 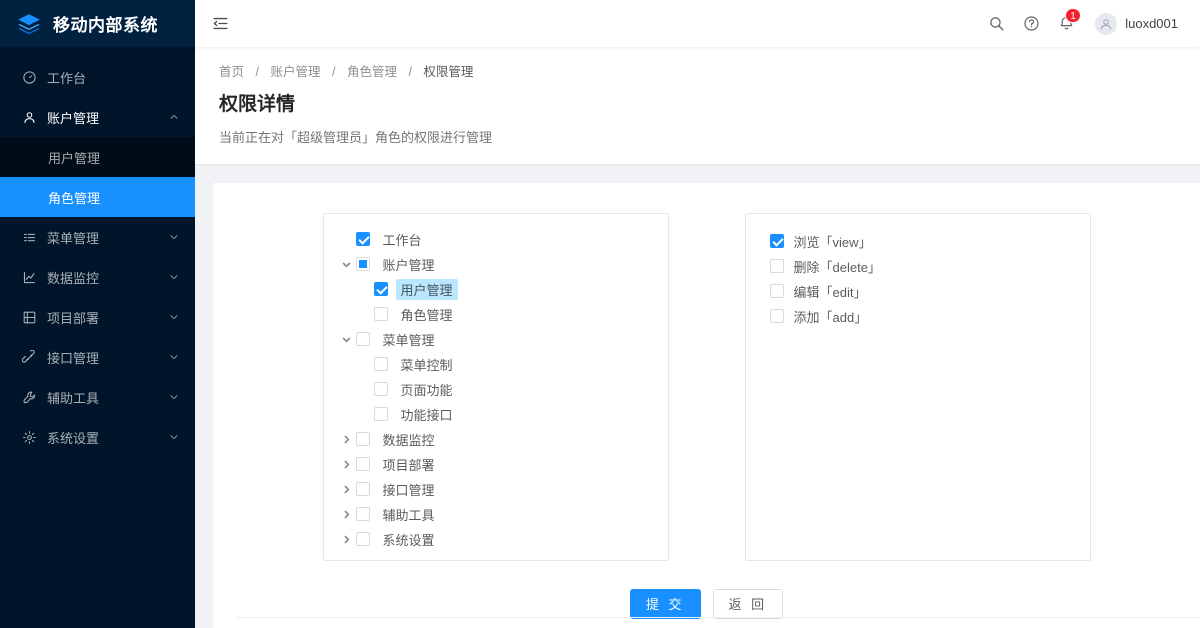 What do you see at coordinates (74, 198) in the screenshot?
I see `sidebar-subitem-label: 角色管理` at bounding box center [74, 198].